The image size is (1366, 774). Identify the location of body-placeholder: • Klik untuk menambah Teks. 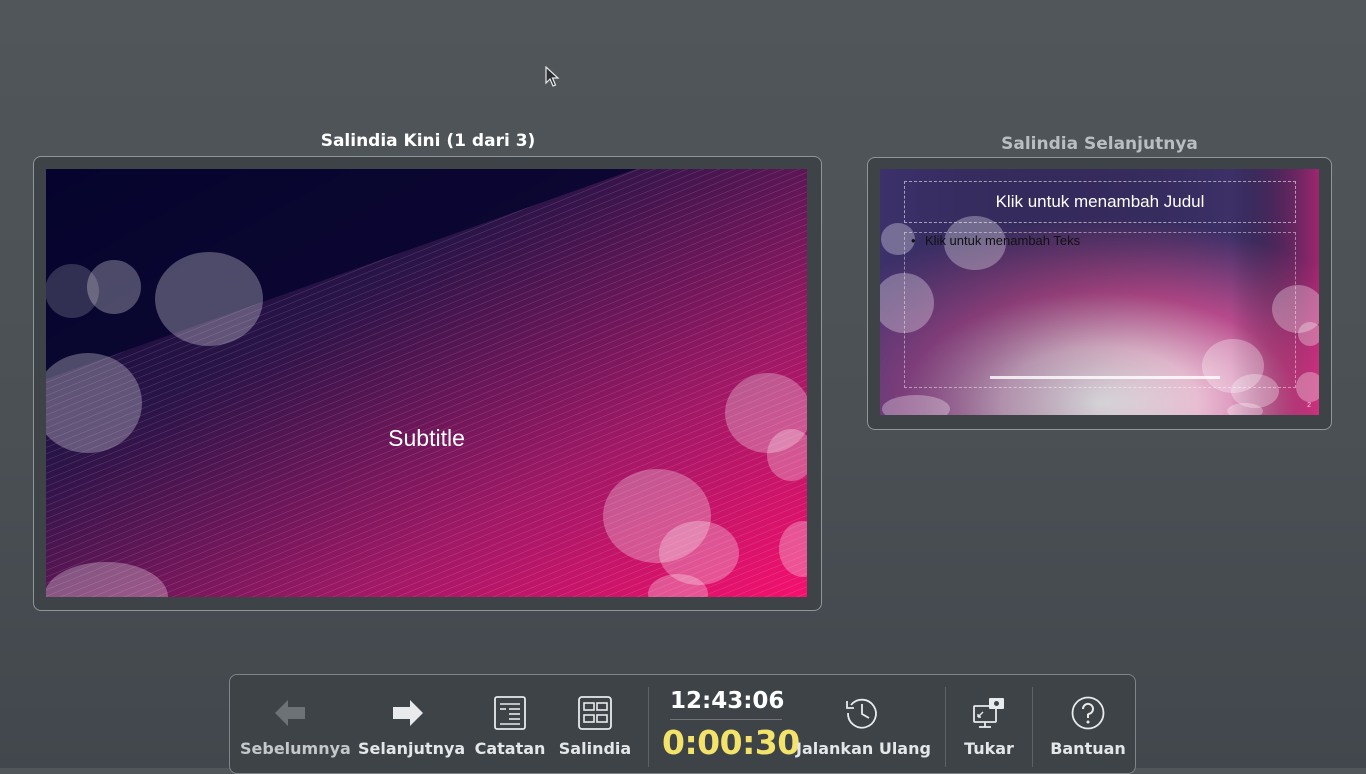
(1100, 310).